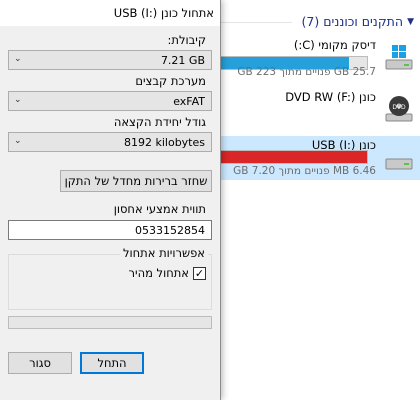 Image resolution: width=420 pixels, height=400 pixels. Describe the element at coordinates (334, 45) in the screenshot. I see `drive-name: דיסק מקומי (C:)` at that location.